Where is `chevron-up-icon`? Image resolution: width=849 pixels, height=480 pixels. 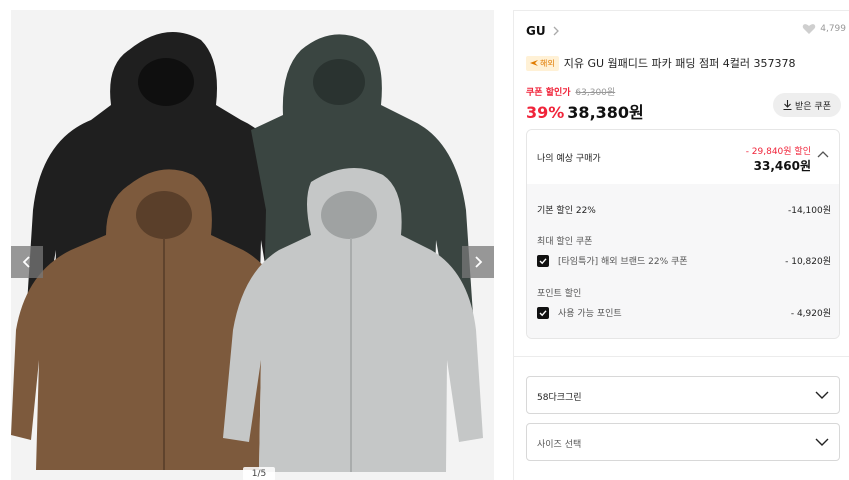 chevron-up-icon is located at coordinates (823, 154).